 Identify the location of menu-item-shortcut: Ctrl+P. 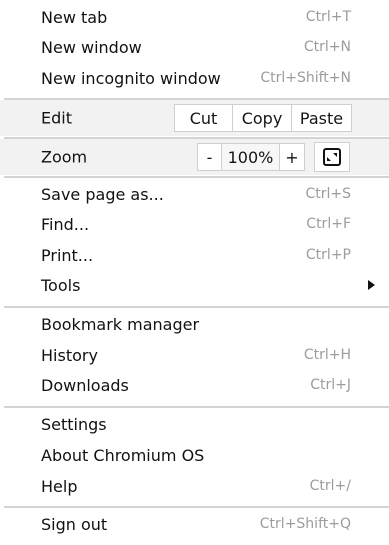
(328, 255).